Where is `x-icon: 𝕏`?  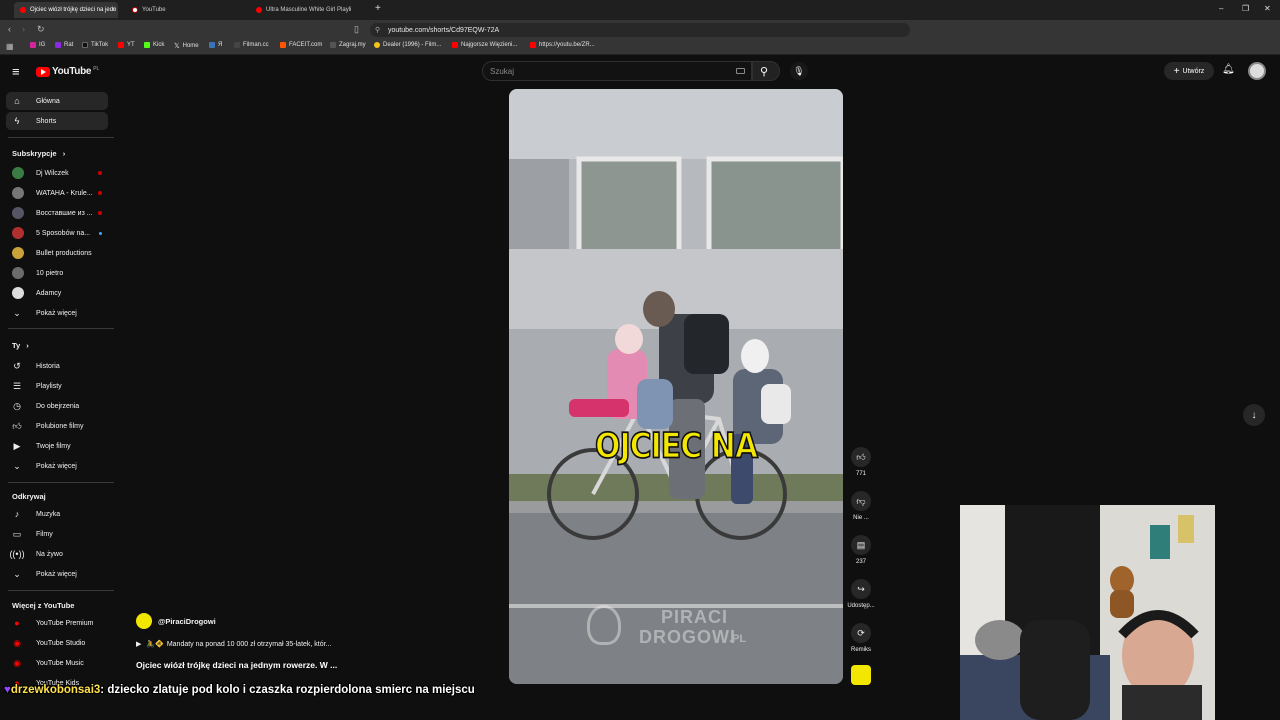 x-icon: 𝕏 is located at coordinates (177, 46).